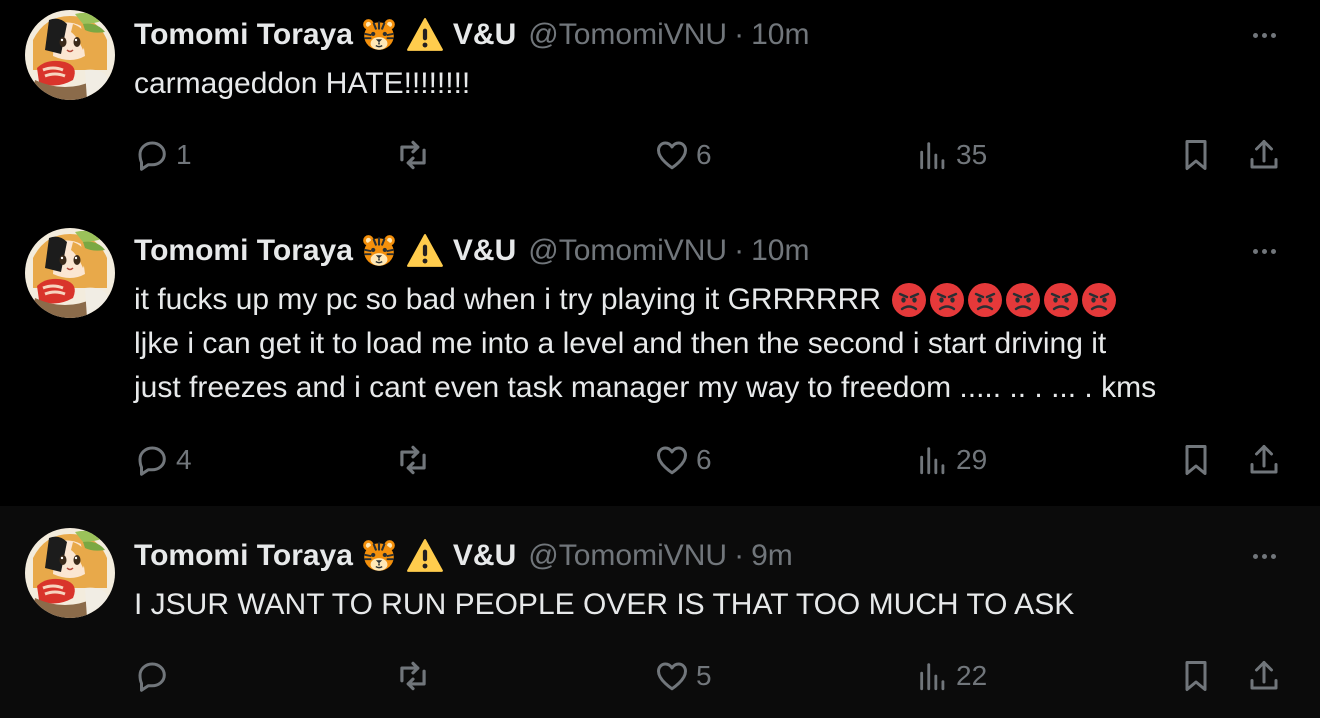 This screenshot has width=1320, height=718. What do you see at coordinates (712, 84) in the screenshot?
I see `tweet-text: carmageddon HATE!!!!!!!!` at bounding box center [712, 84].